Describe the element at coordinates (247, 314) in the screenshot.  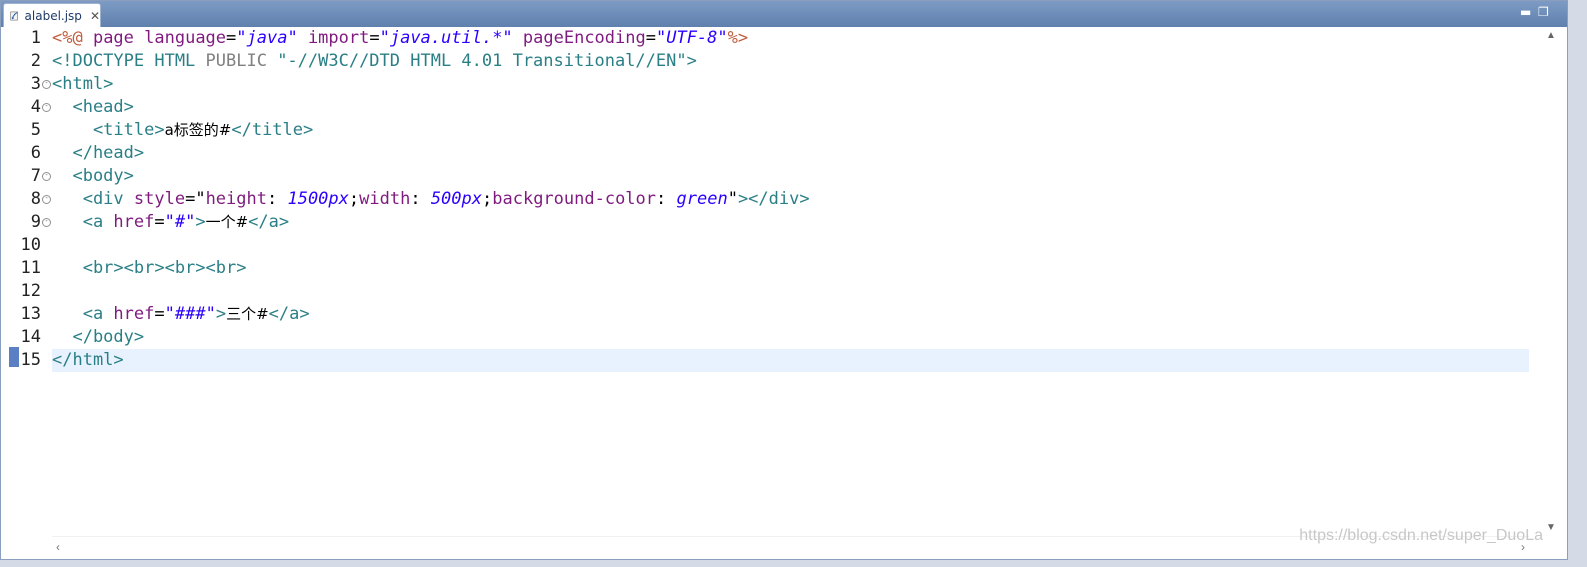
I see `token: 三个#` at that location.